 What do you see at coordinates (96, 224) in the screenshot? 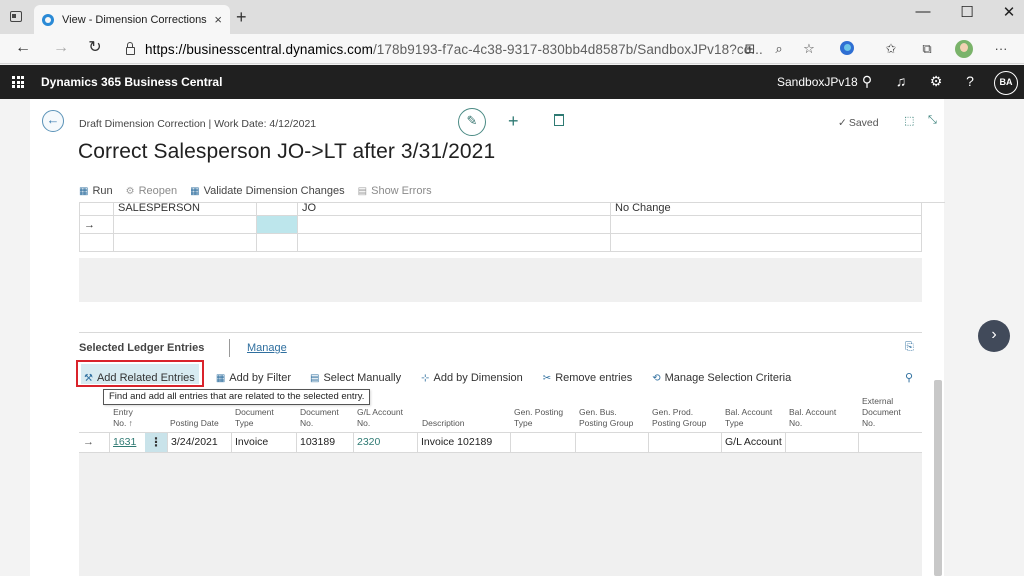
I see `row-selector-cell: →` at bounding box center [96, 224].